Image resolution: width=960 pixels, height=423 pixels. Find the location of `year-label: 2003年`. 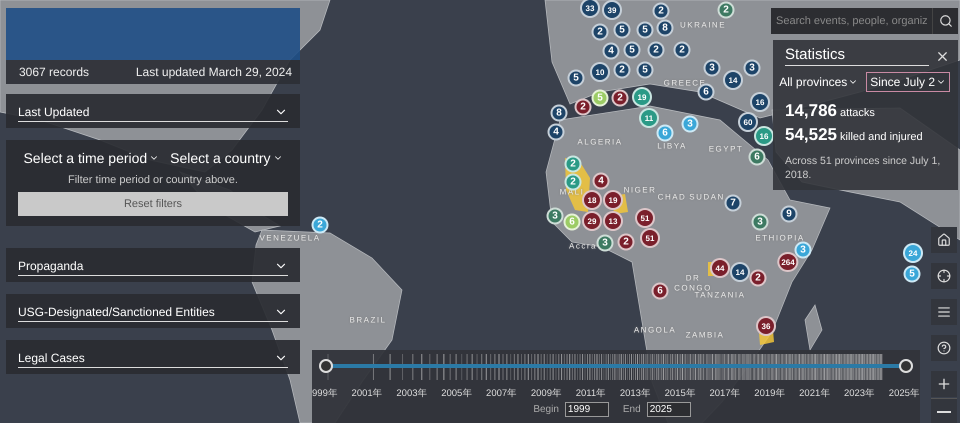

year-label: 2003年 is located at coordinates (412, 393).